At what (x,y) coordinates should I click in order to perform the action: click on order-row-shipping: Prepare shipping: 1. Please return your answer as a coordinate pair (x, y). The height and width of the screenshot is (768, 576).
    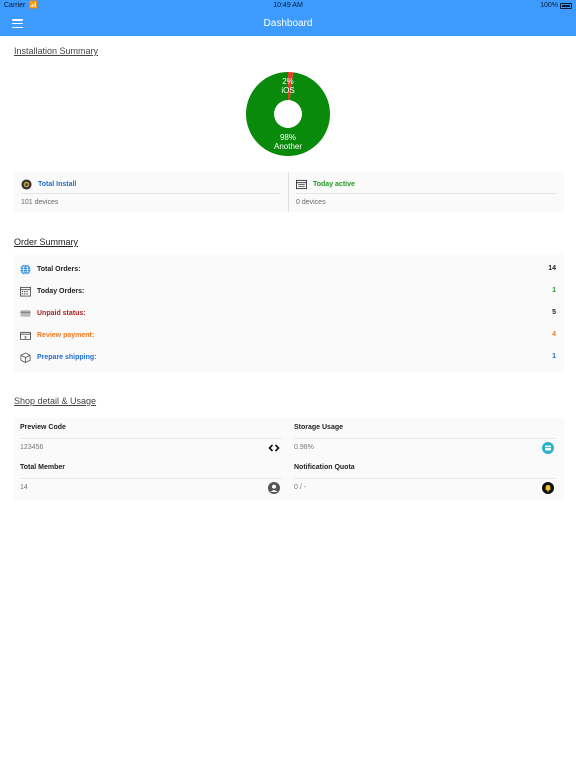
    Looking at the image, I should click on (288, 357).